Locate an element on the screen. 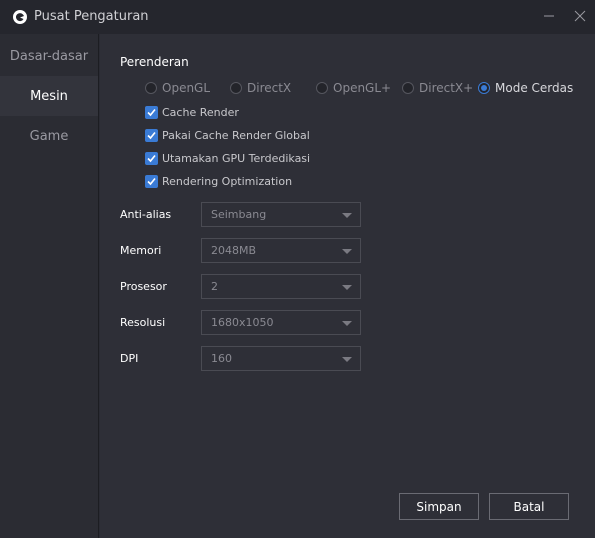 Image resolution: width=595 pixels, height=538 pixels. title-bar: Pusat Pengaturan is located at coordinates (297, 17).